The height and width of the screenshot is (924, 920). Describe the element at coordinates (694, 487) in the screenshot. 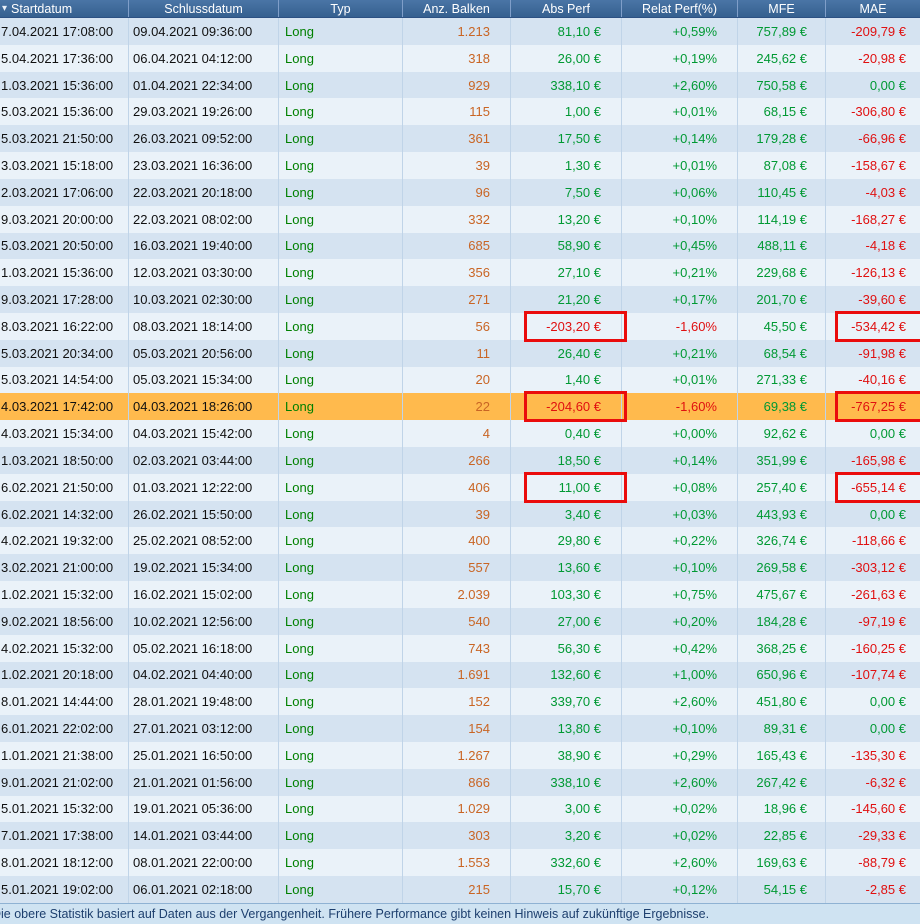

I see `cell-value: +0,08%` at that location.